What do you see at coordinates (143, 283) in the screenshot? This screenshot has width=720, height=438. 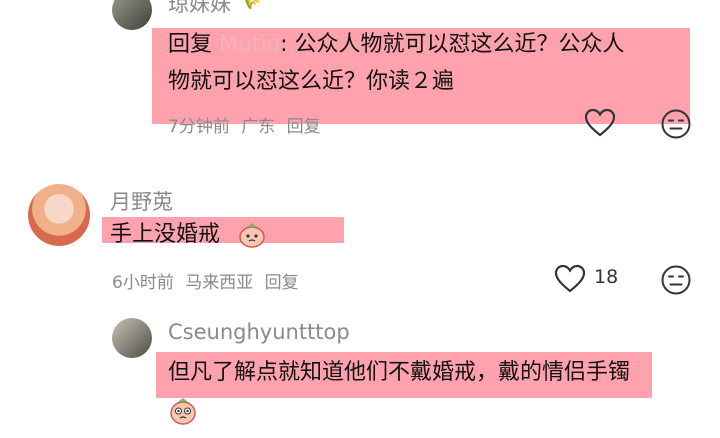 I see `timestamp: 6小时前` at bounding box center [143, 283].